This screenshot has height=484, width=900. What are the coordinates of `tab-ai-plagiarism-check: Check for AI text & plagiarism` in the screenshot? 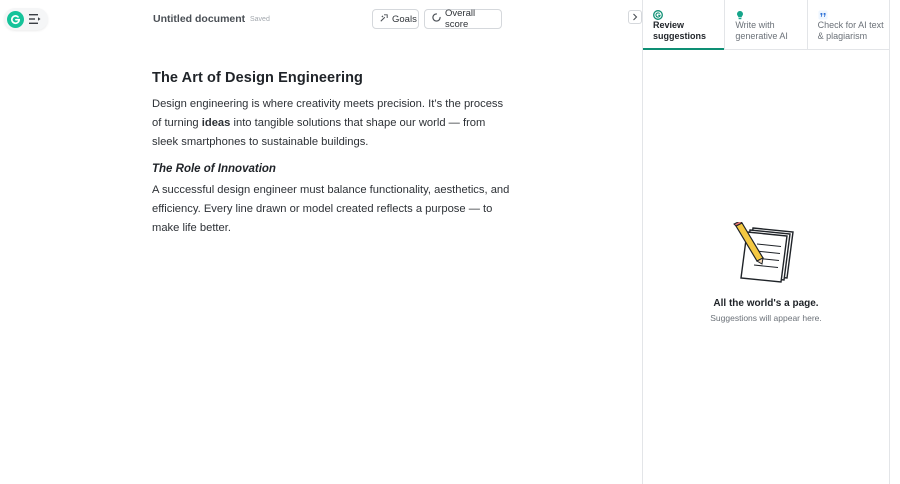 It's located at (848, 24).